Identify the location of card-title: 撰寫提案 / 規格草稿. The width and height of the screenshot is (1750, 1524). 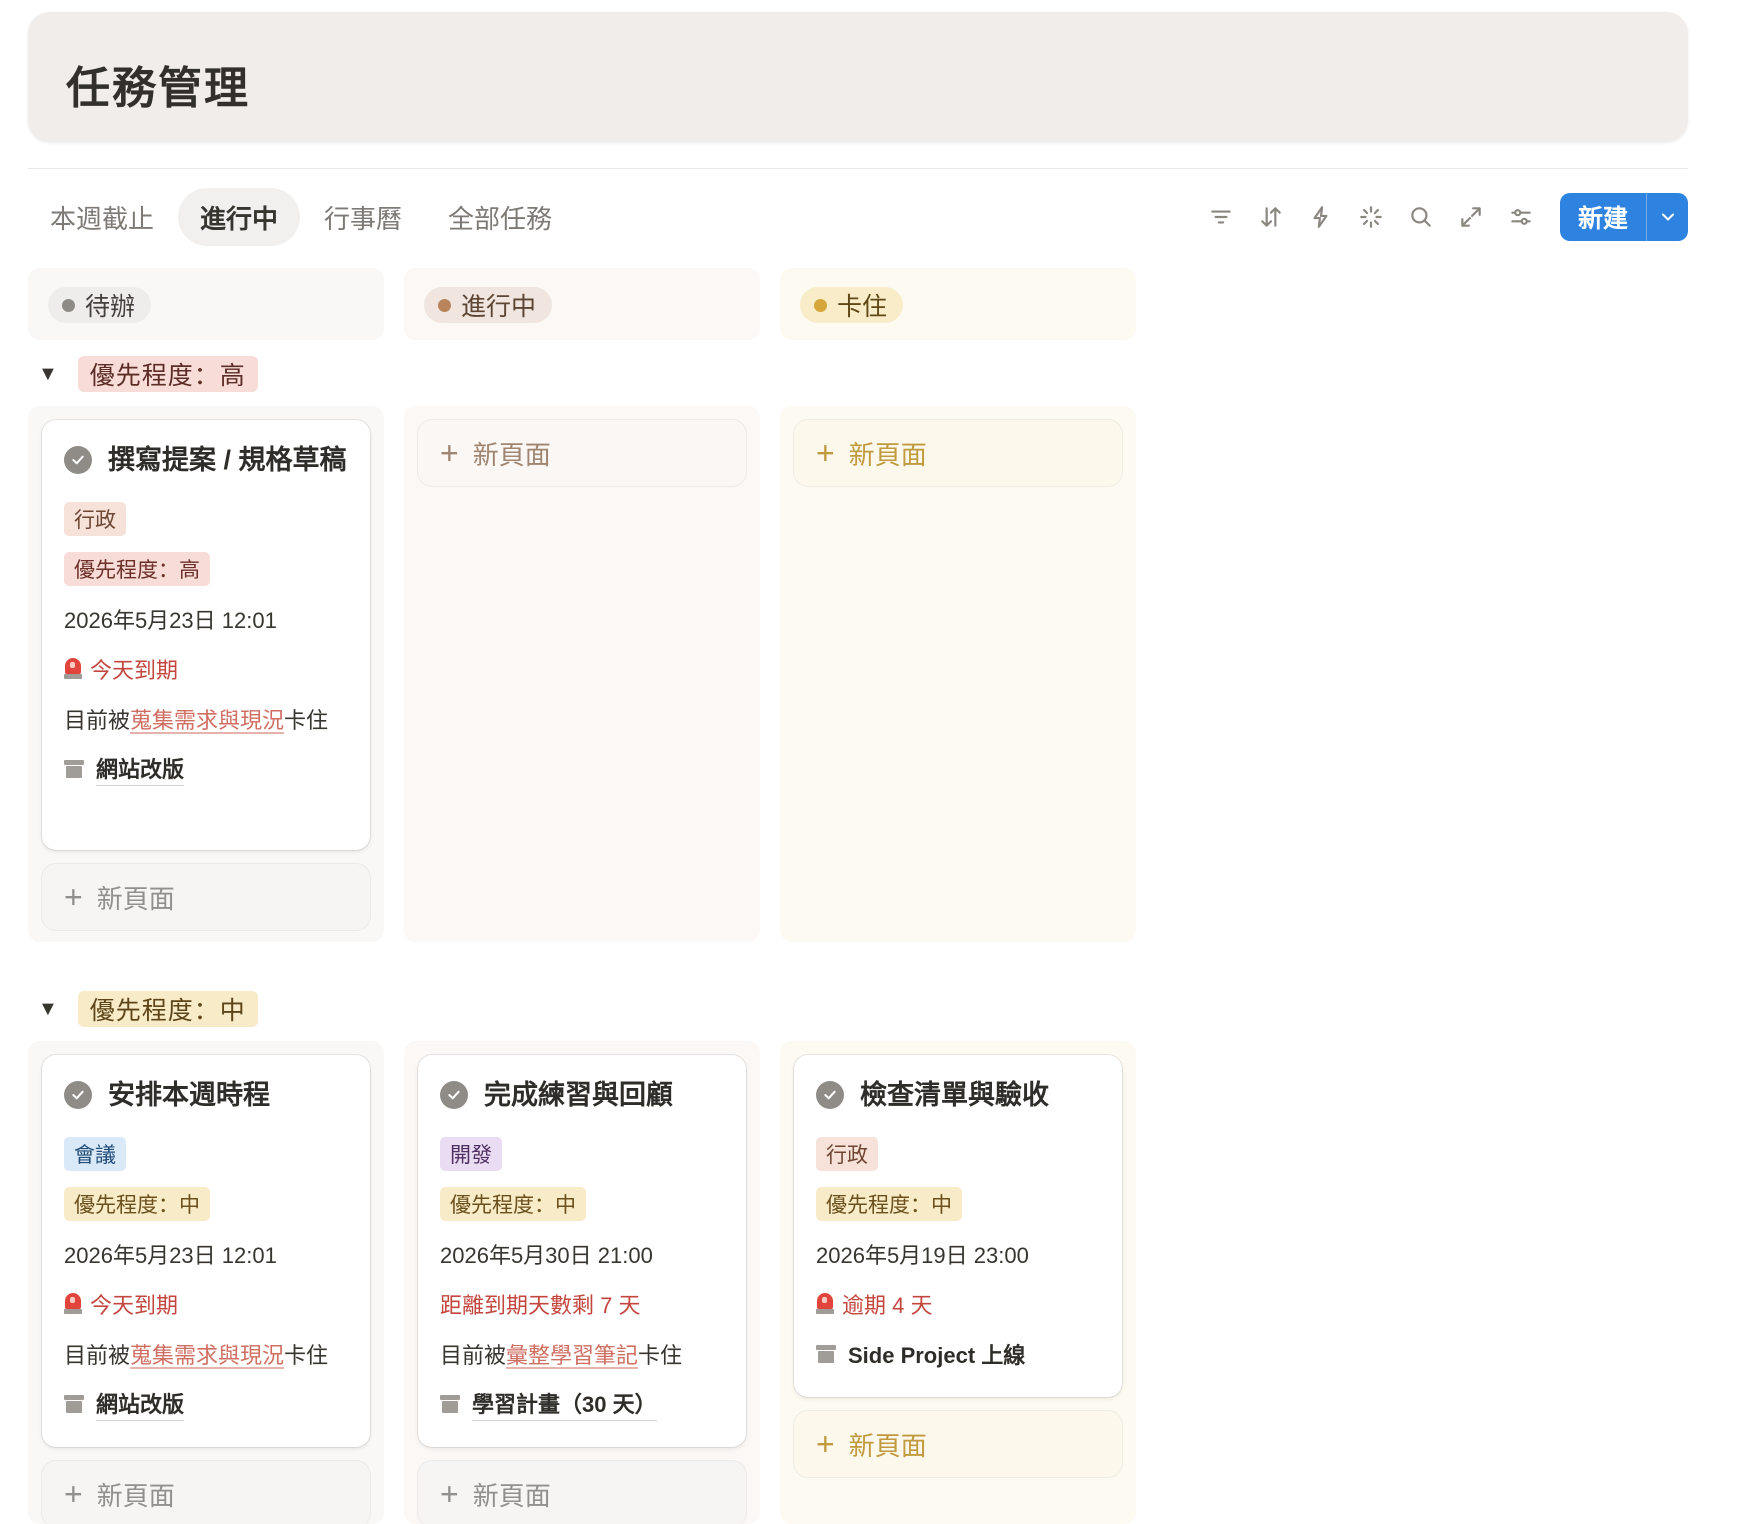
(227, 460).